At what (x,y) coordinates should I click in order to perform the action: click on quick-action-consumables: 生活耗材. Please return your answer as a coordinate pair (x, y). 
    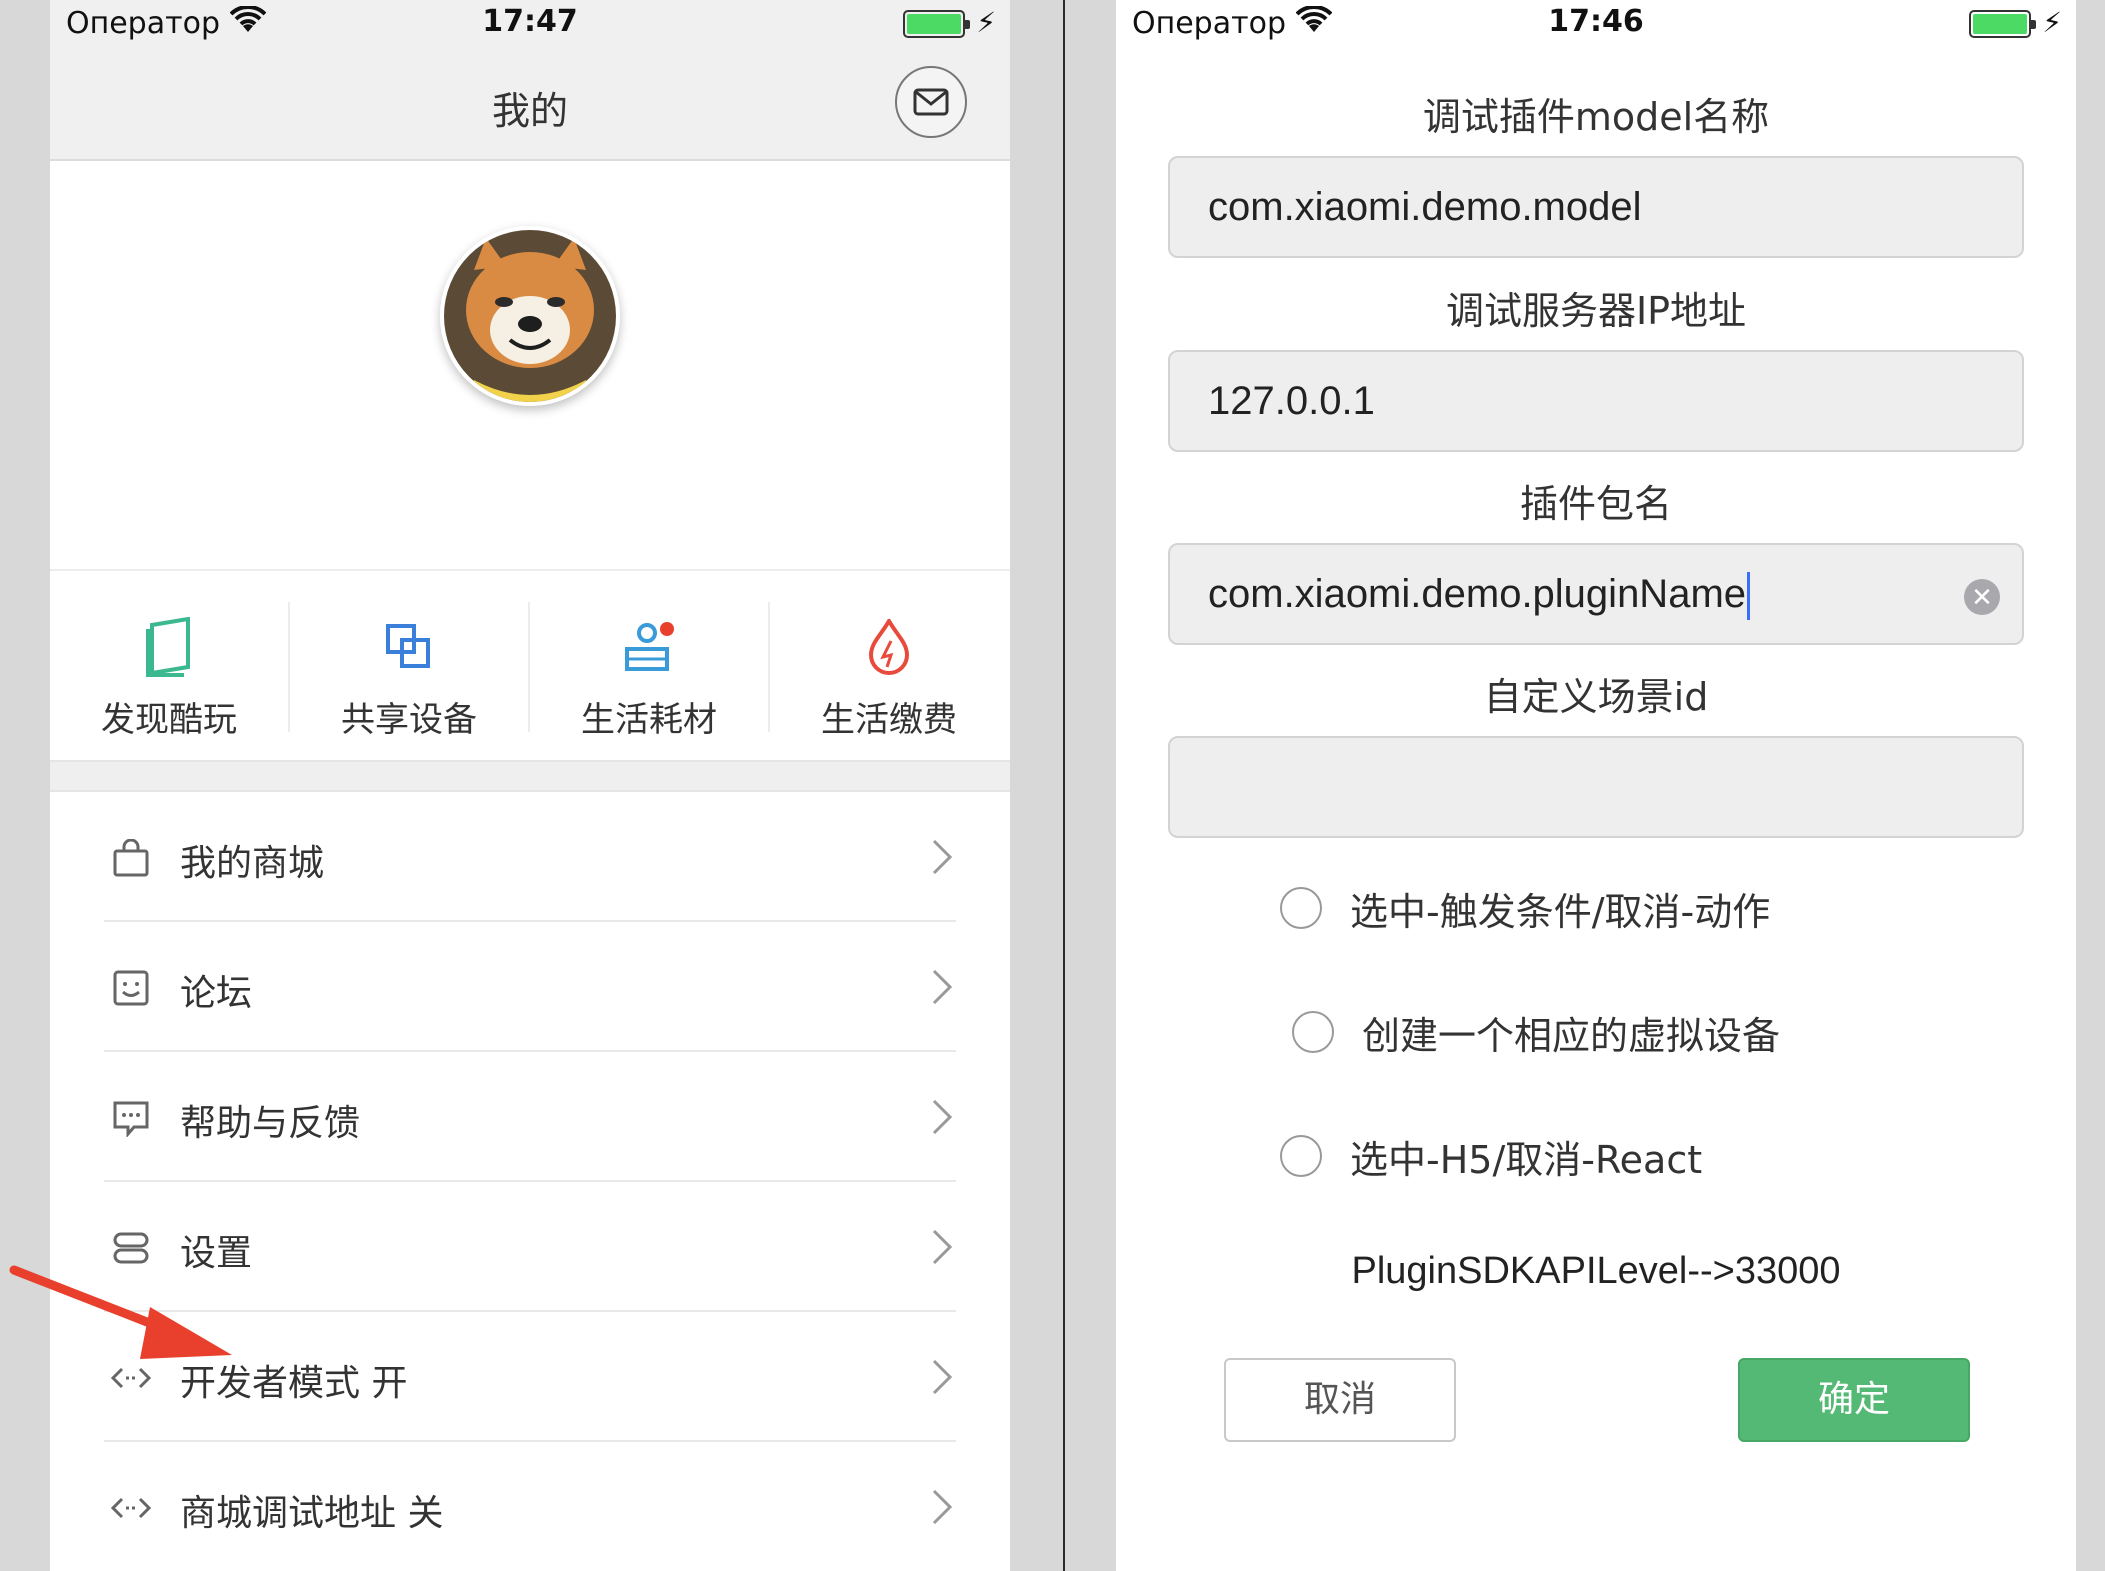
    Looking at the image, I should click on (649, 666).